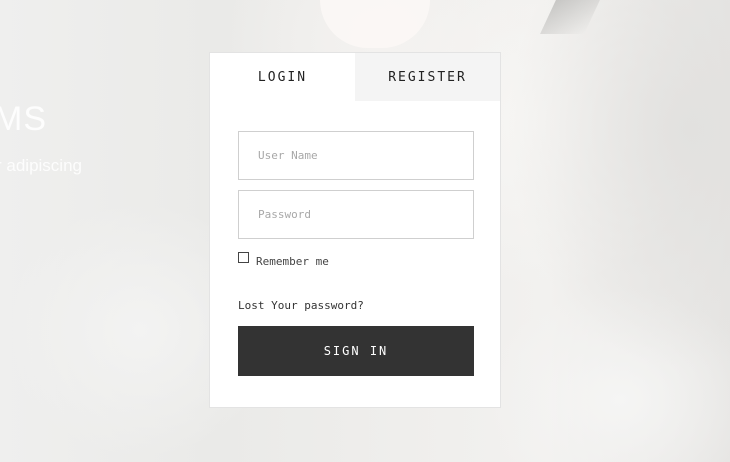  What do you see at coordinates (282, 77) in the screenshot?
I see `tab-login: LOGIN` at bounding box center [282, 77].